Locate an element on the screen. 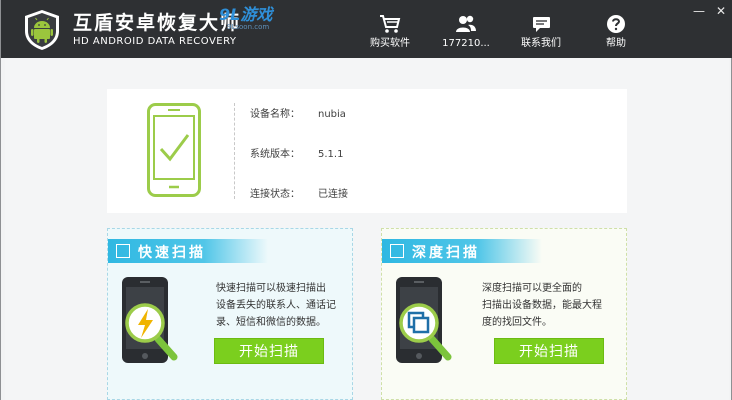  quick-scan-desc-line: 快速扫描可以极速扫描出 is located at coordinates (271, 288).